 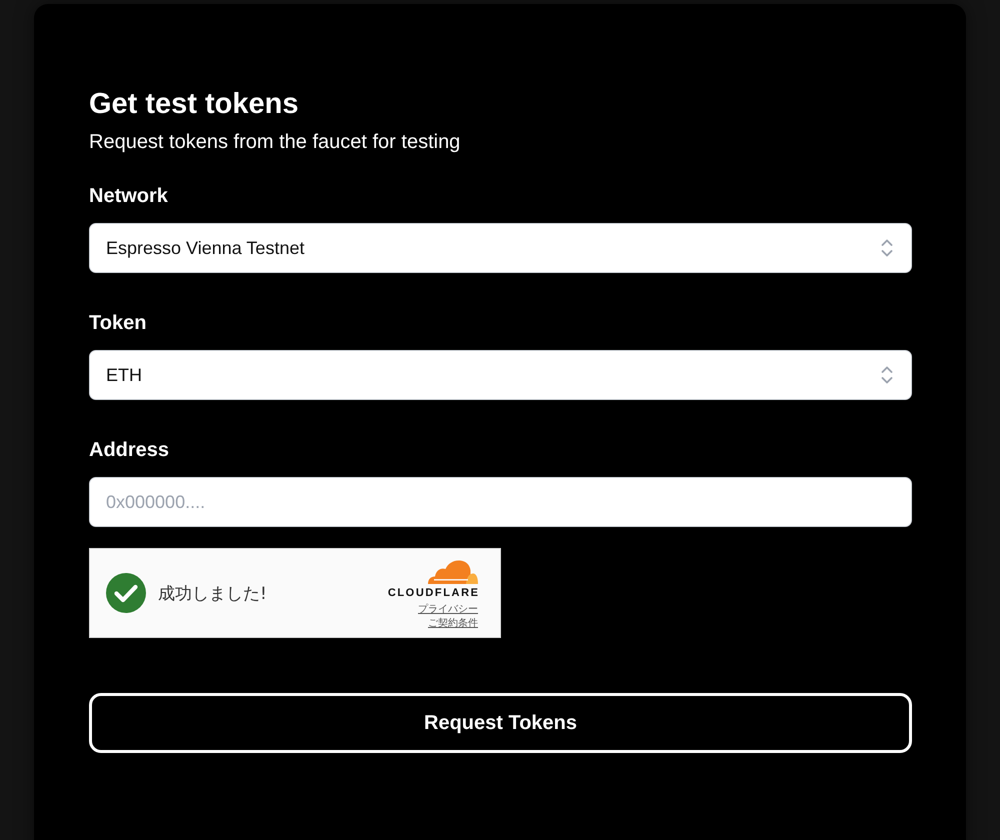 I want to click on dropdown-select: Espresso Vienna Testnet, so click(x=500, y=248).